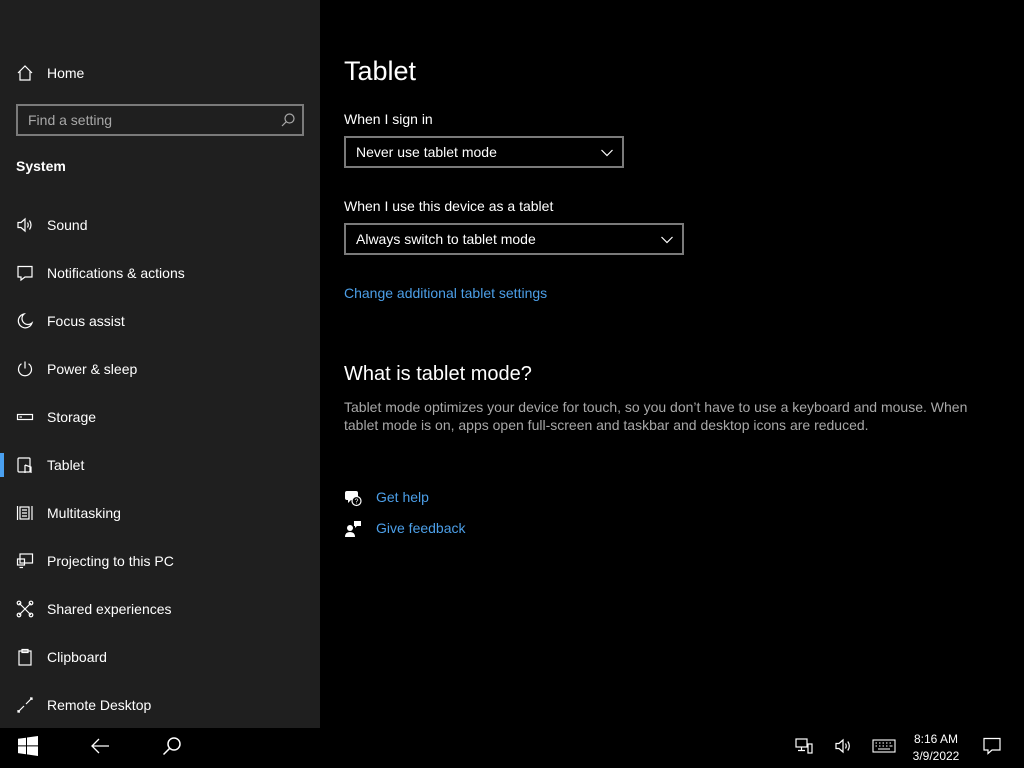  Describe the element at coordinates (72, 417) in the screenshot. I see `sidebar-item-label: Storage` at that location.